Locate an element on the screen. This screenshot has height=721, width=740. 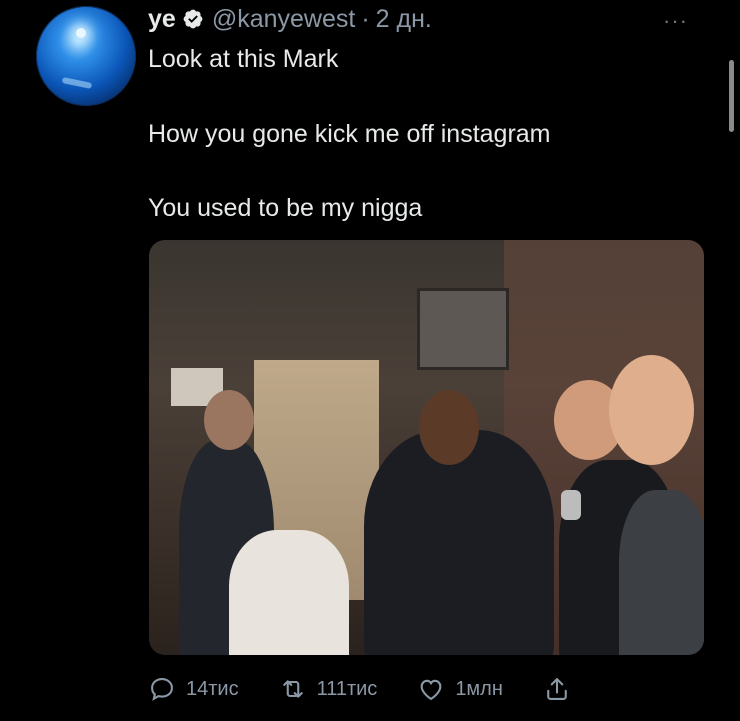
avatar-glint is located at coordinates (77, 83).